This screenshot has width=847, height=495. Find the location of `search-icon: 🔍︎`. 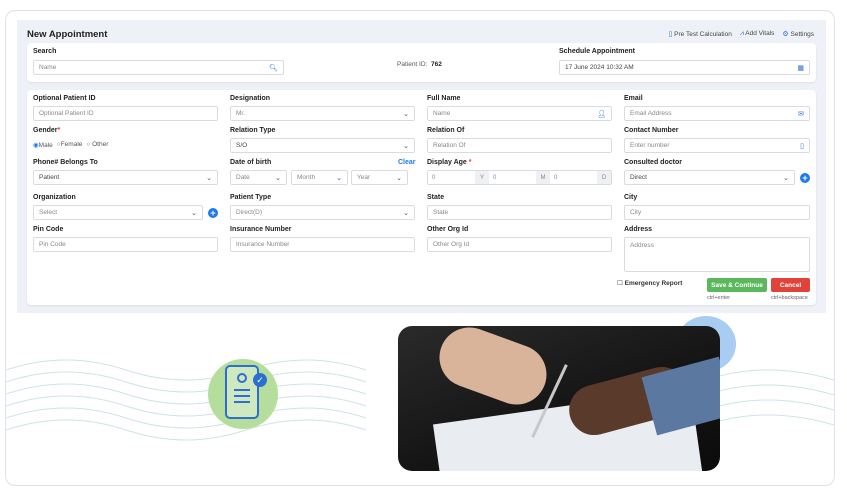

search-icon: 🔍︎ is located at coordinates (273, 68).